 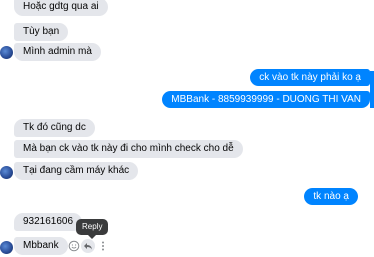 I want to click on incoming-message: Hoặc gdtg qua ai, so click(x=61, y=8).